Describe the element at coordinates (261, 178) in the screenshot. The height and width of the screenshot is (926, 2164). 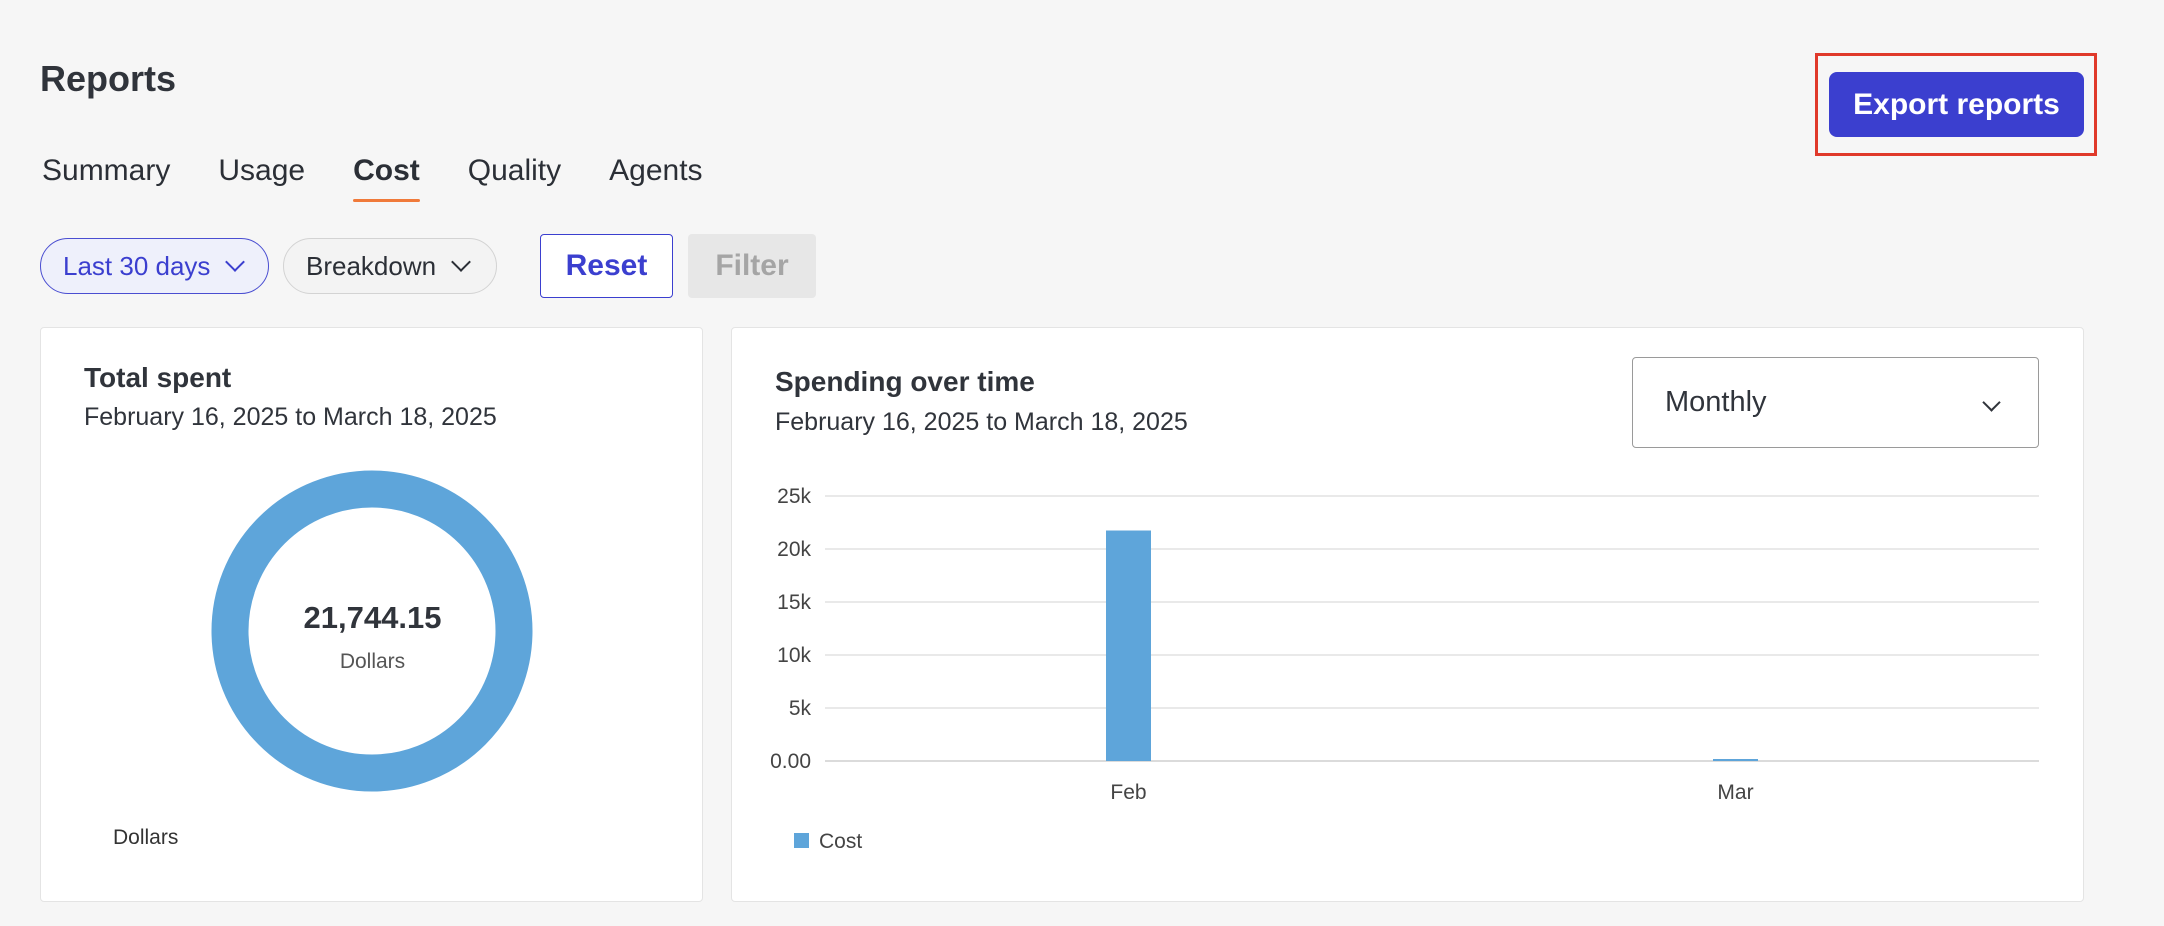
I see `tab-usage: Usage` at that location.